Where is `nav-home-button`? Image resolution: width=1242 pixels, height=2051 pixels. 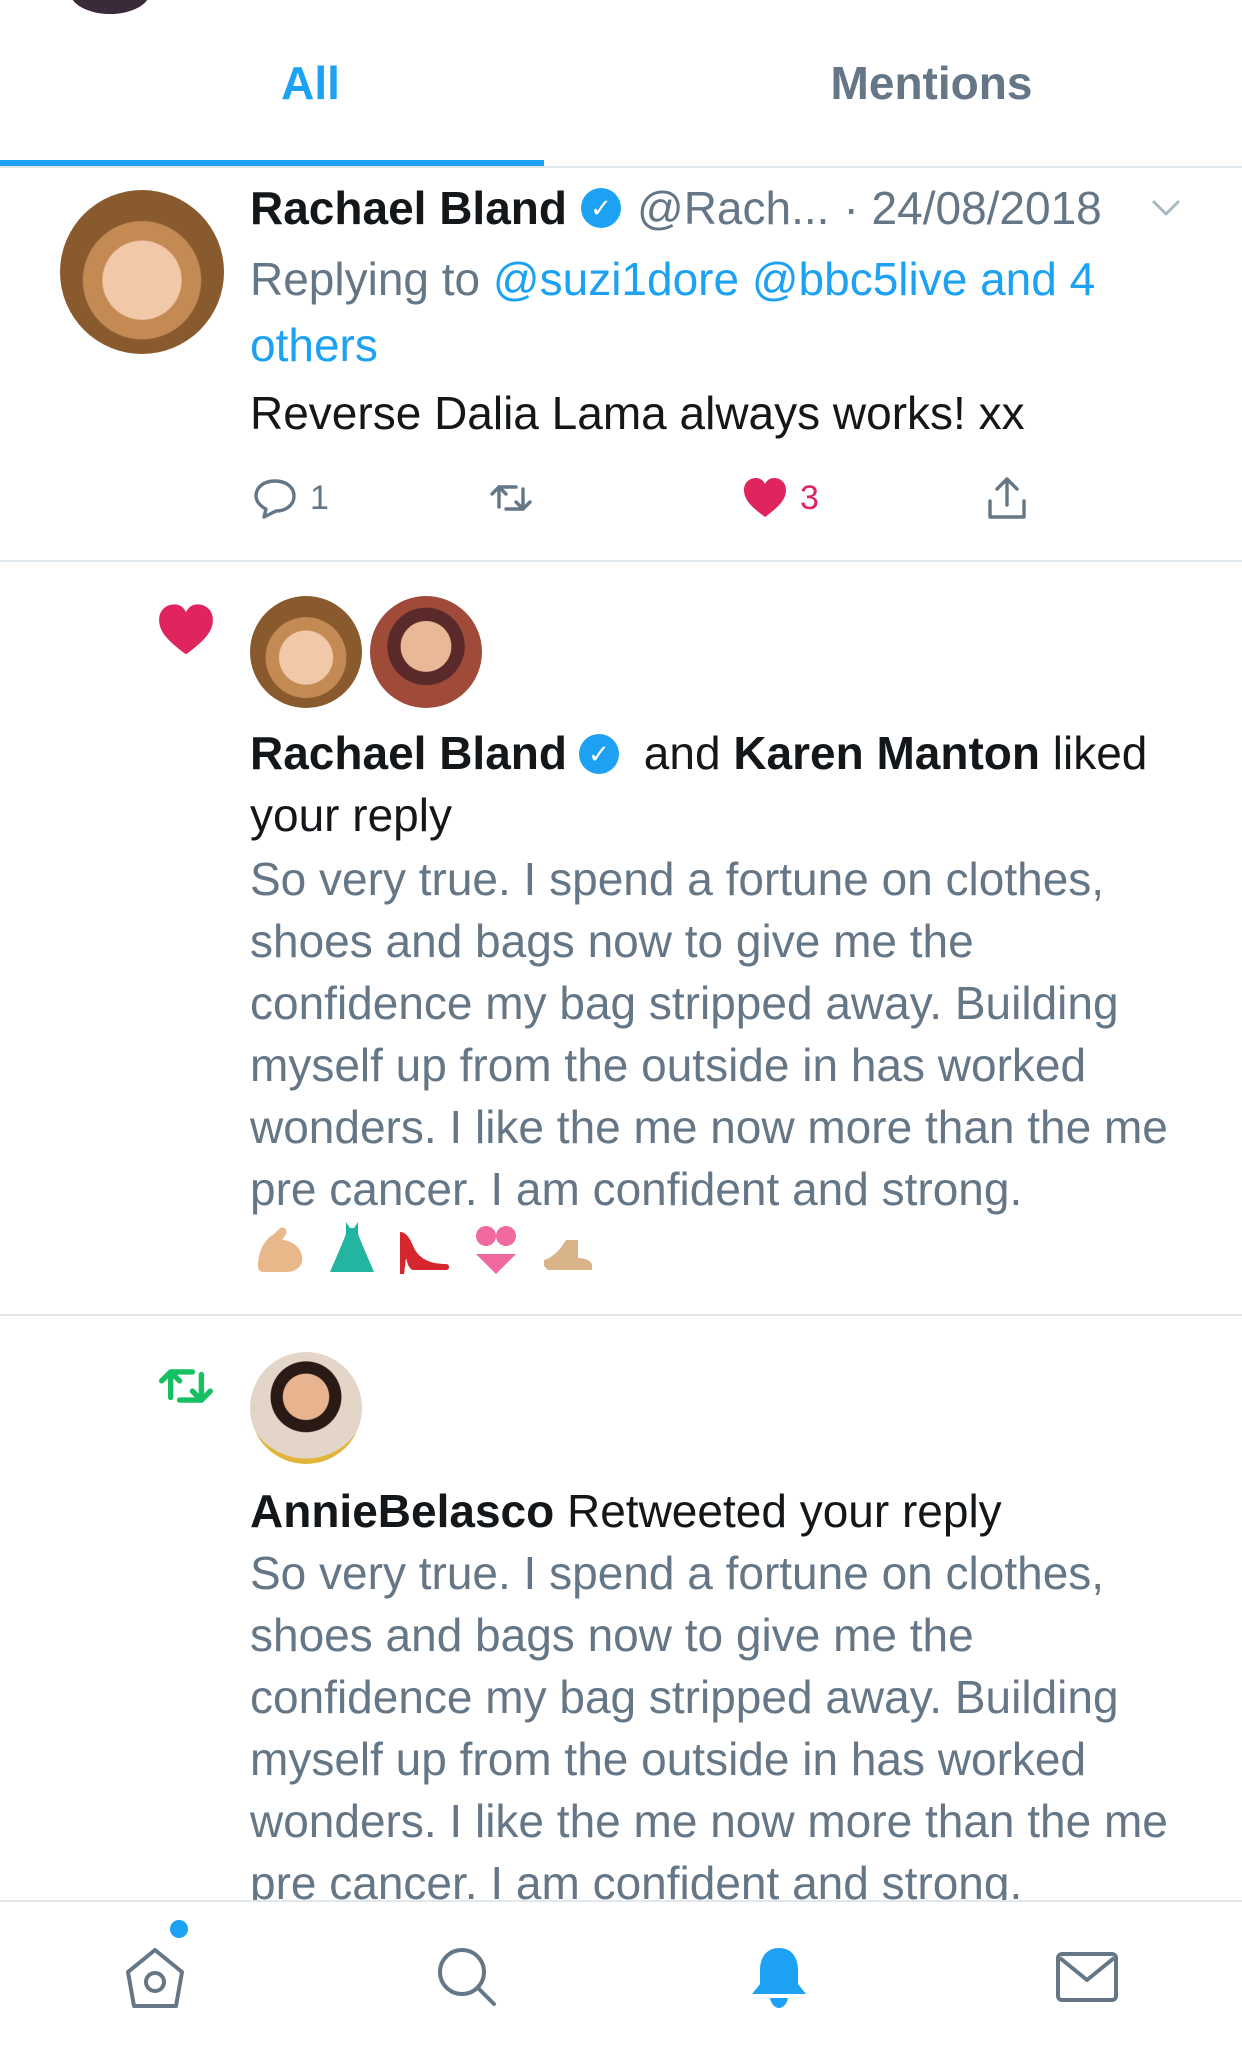 nav-home-button is located at coordinates (155, 1977).